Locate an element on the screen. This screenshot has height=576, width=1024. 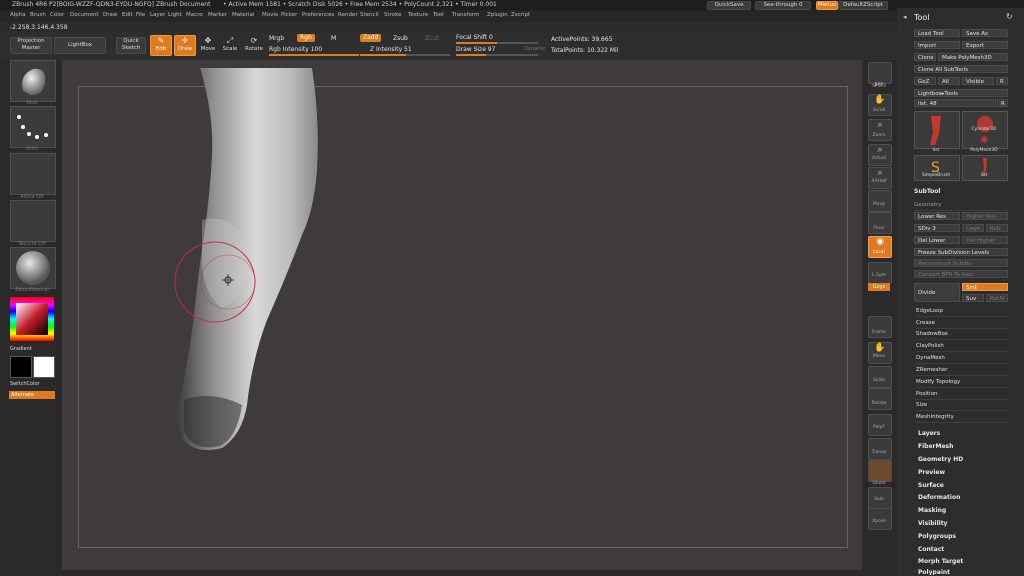
cage-button: Cage is located at coordinates (973, 228).